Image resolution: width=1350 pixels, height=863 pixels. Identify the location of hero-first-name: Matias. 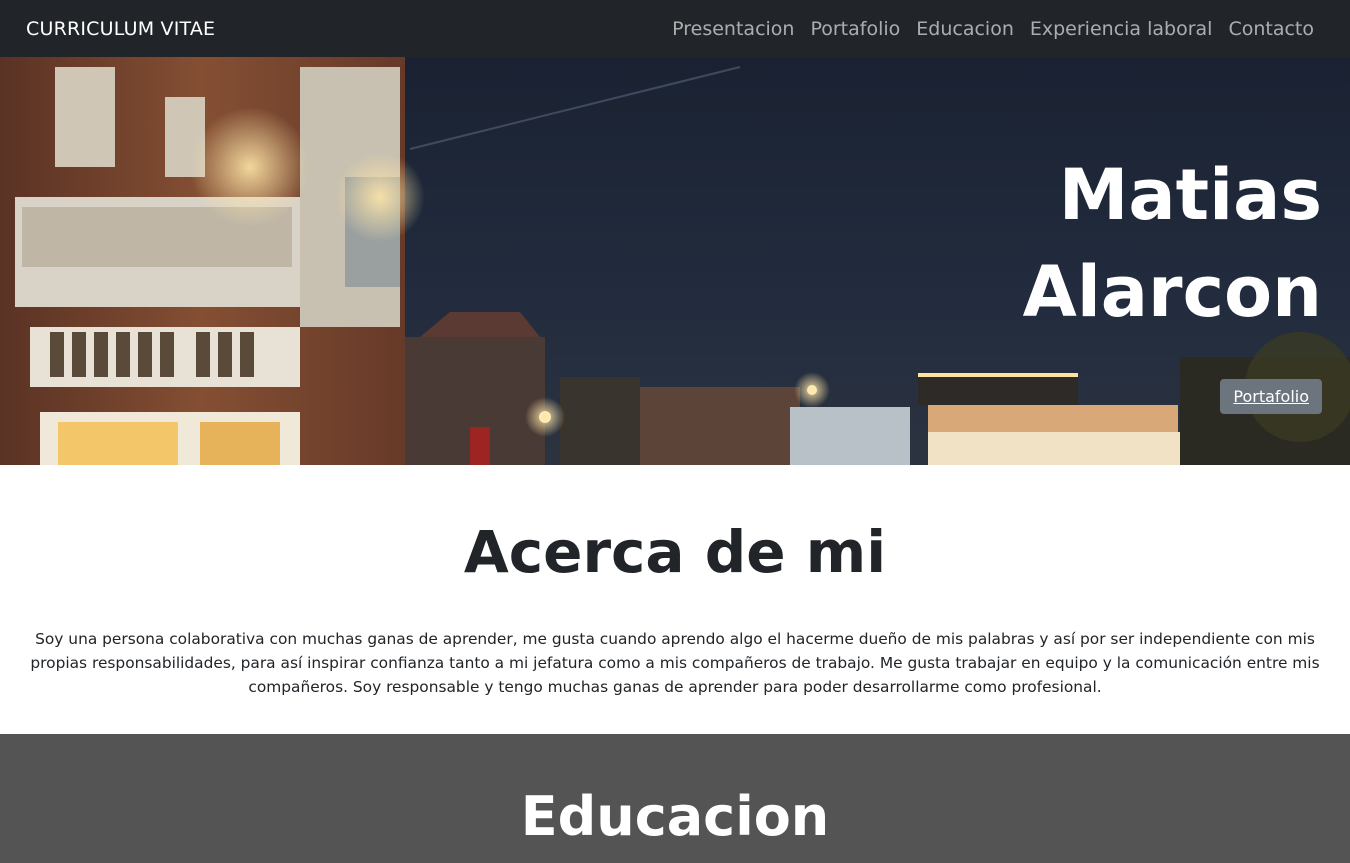
(1190, 195).